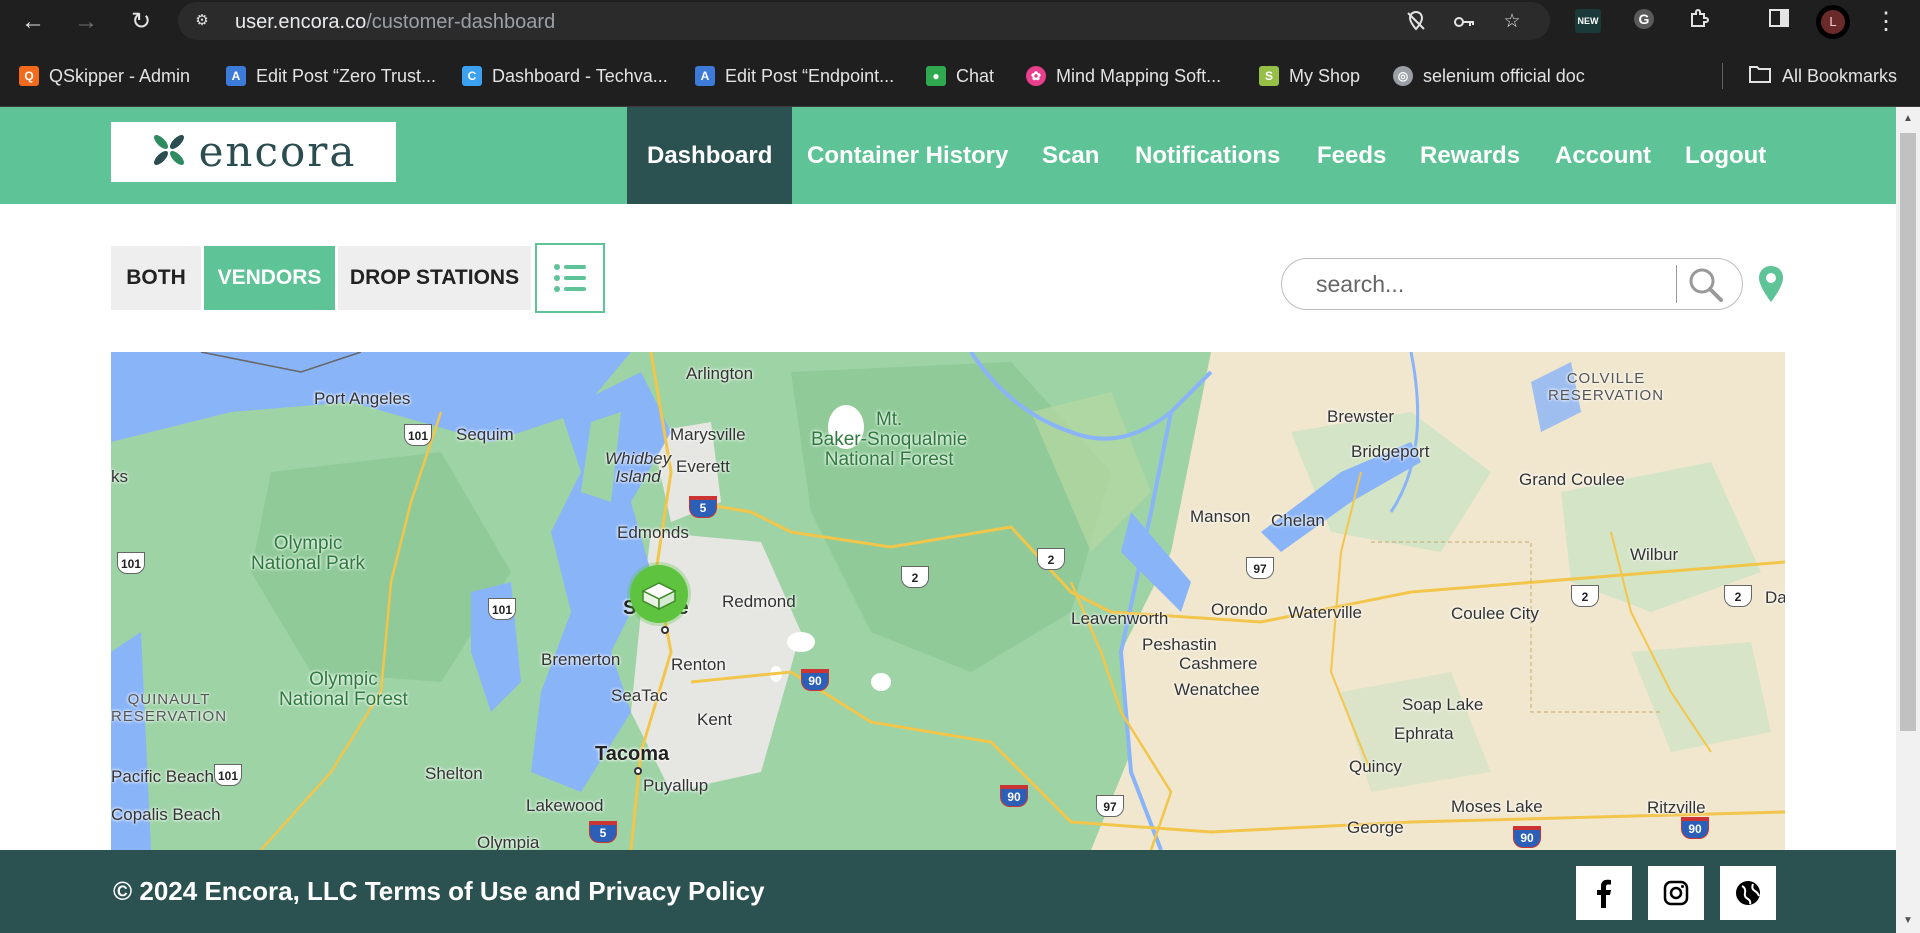 The width and height of the screenshot is (1920, 933). I want to click on encora-logo: encora, so click(253, 152).